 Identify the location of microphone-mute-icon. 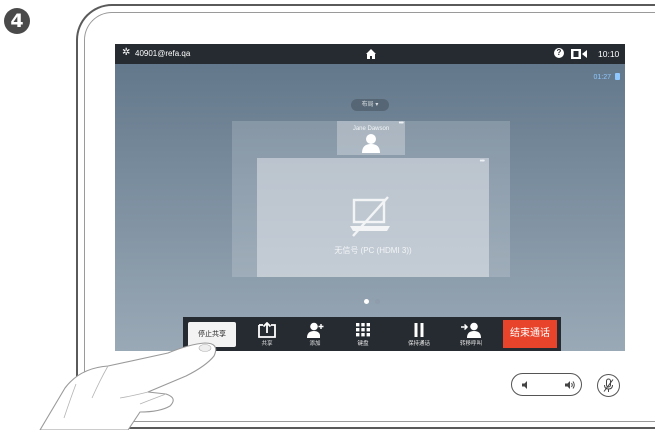
(608, 385).